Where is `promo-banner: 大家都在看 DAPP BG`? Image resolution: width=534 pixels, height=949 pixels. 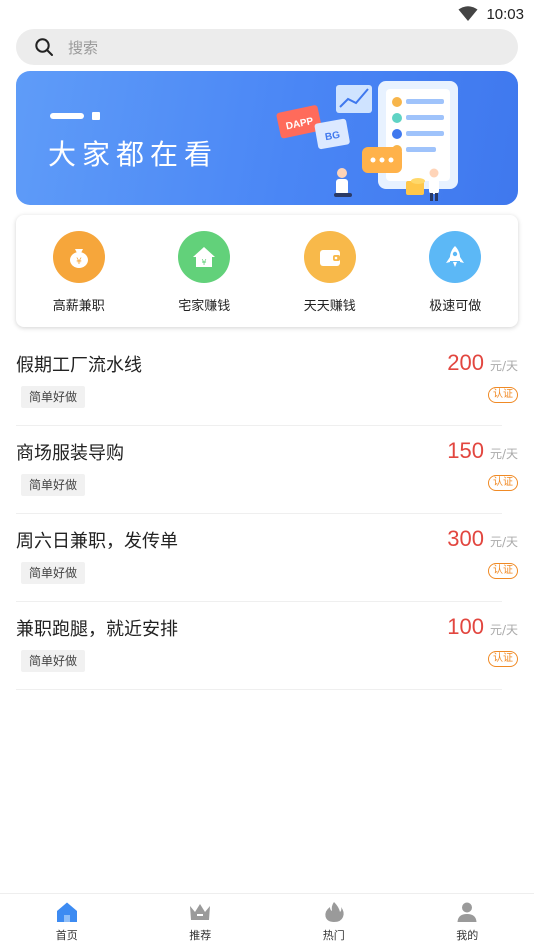
promo-banner: 大家都在看 DAPP BG is located at coordinates (267, 138).